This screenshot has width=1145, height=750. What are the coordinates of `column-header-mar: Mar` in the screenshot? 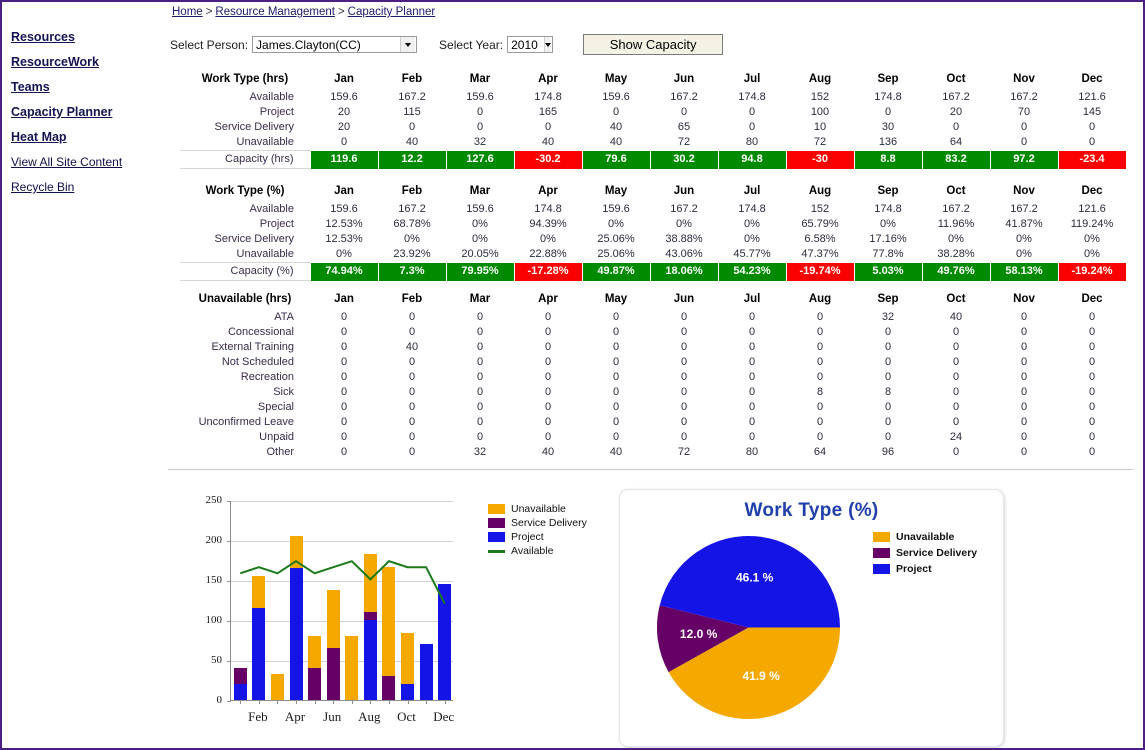 It's located at (480, 299).